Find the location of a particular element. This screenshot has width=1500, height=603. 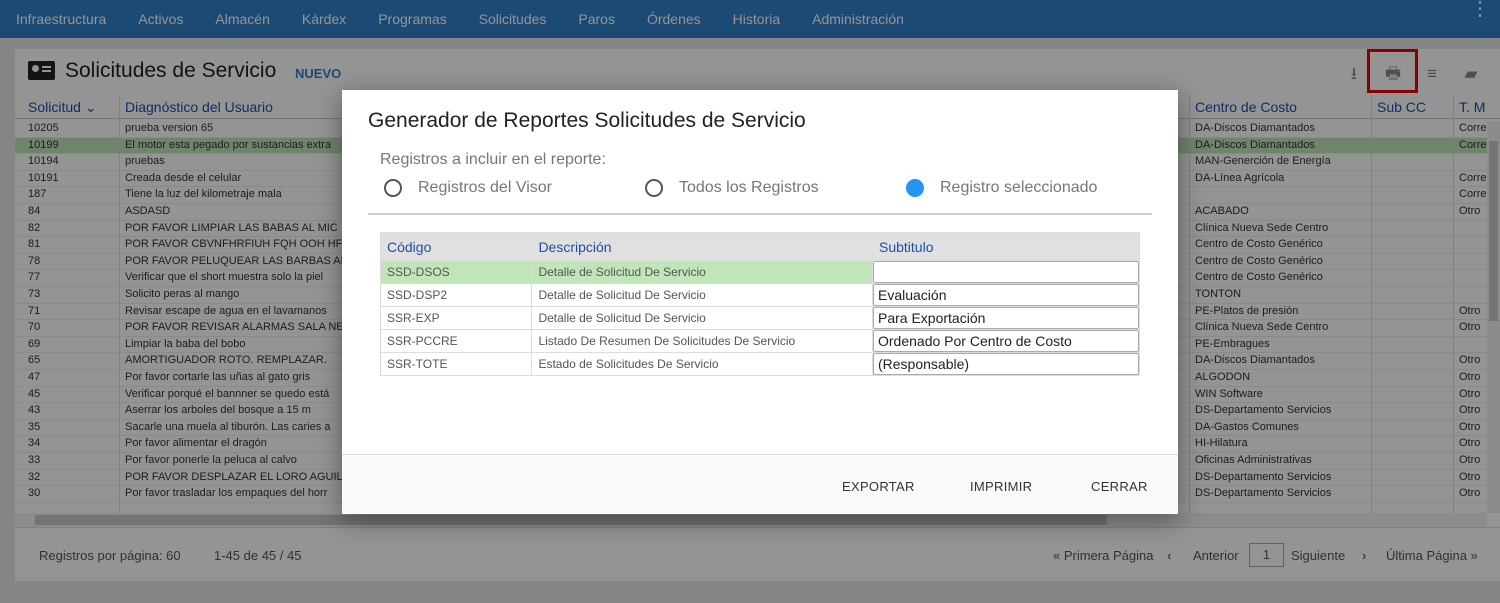

radio-registro-seleccionado: Registro seleccionado is located at coordinates (1001, 188).